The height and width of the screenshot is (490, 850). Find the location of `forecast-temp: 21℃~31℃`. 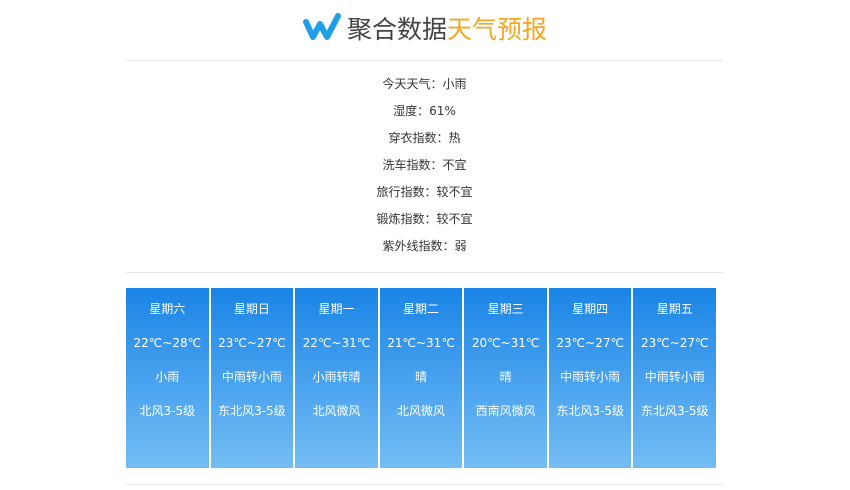

forecast-temp: 21℃~31℃ is located at coordinates (421, 343).